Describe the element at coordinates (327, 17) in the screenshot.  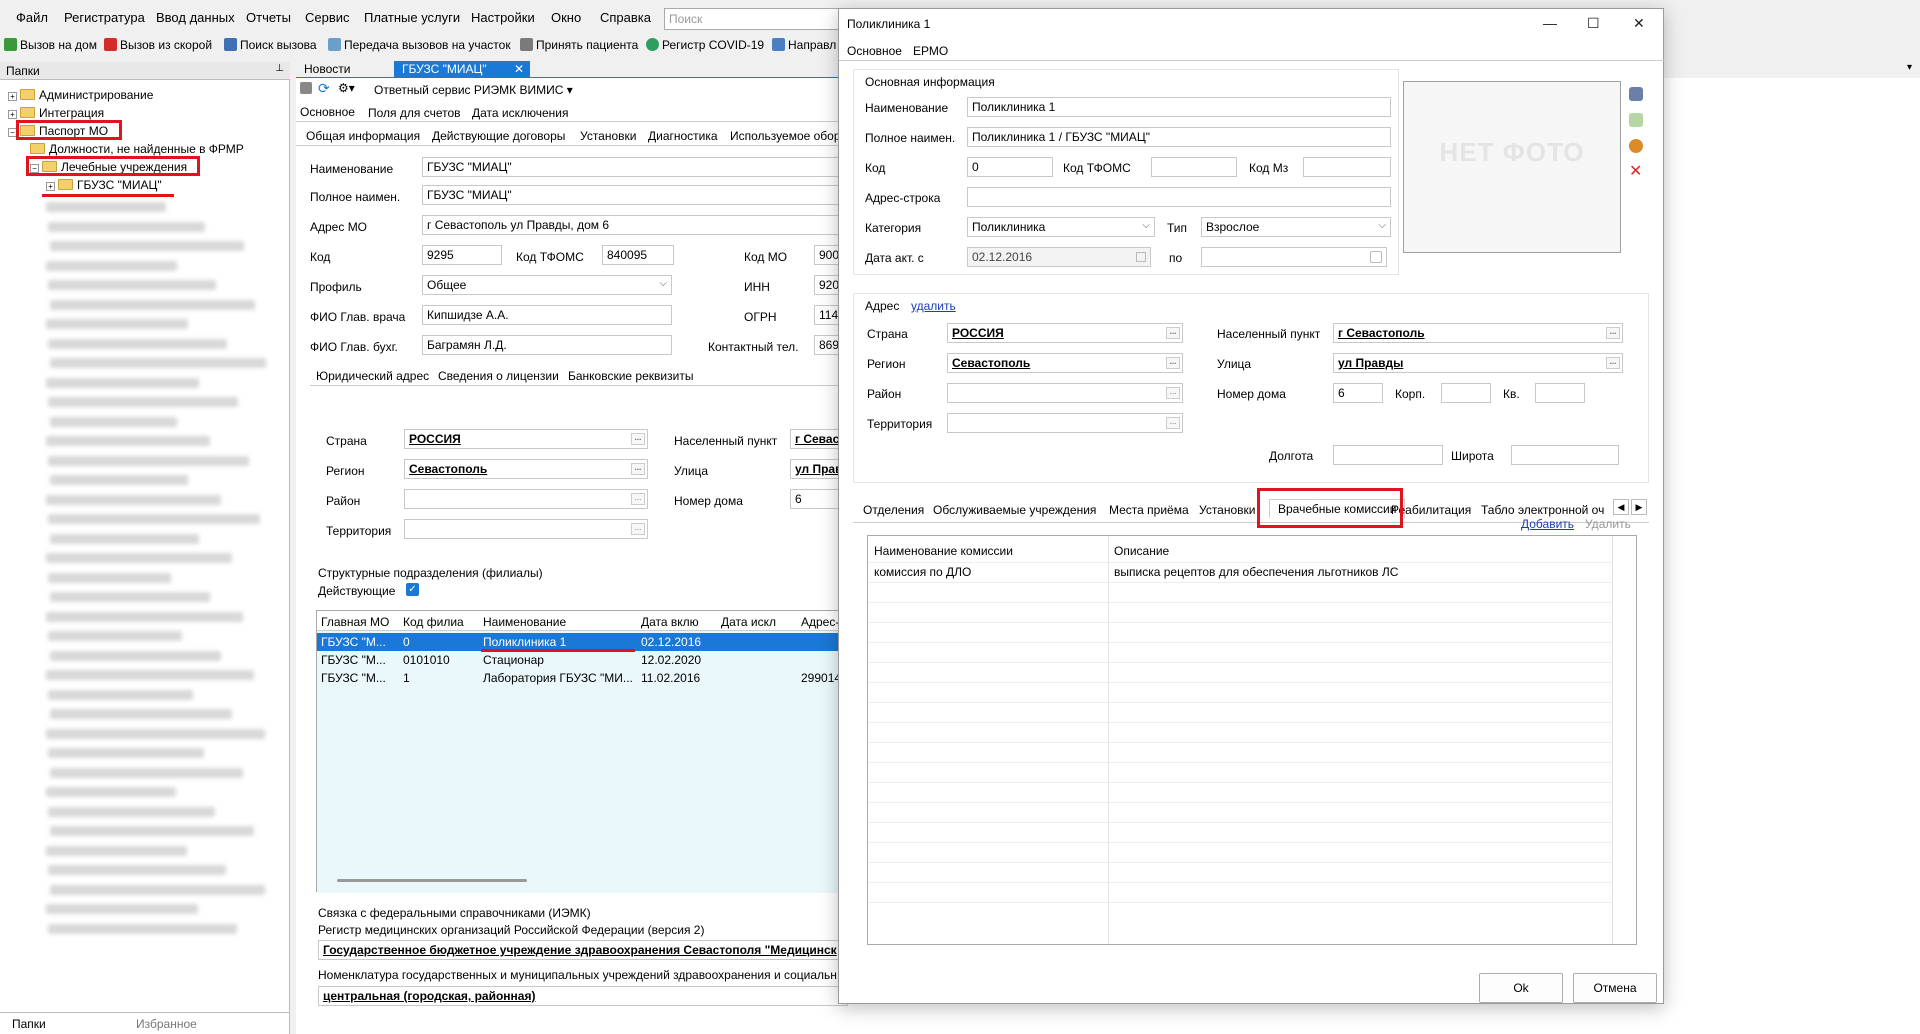
I see `menu-service: Сервис` at that location.